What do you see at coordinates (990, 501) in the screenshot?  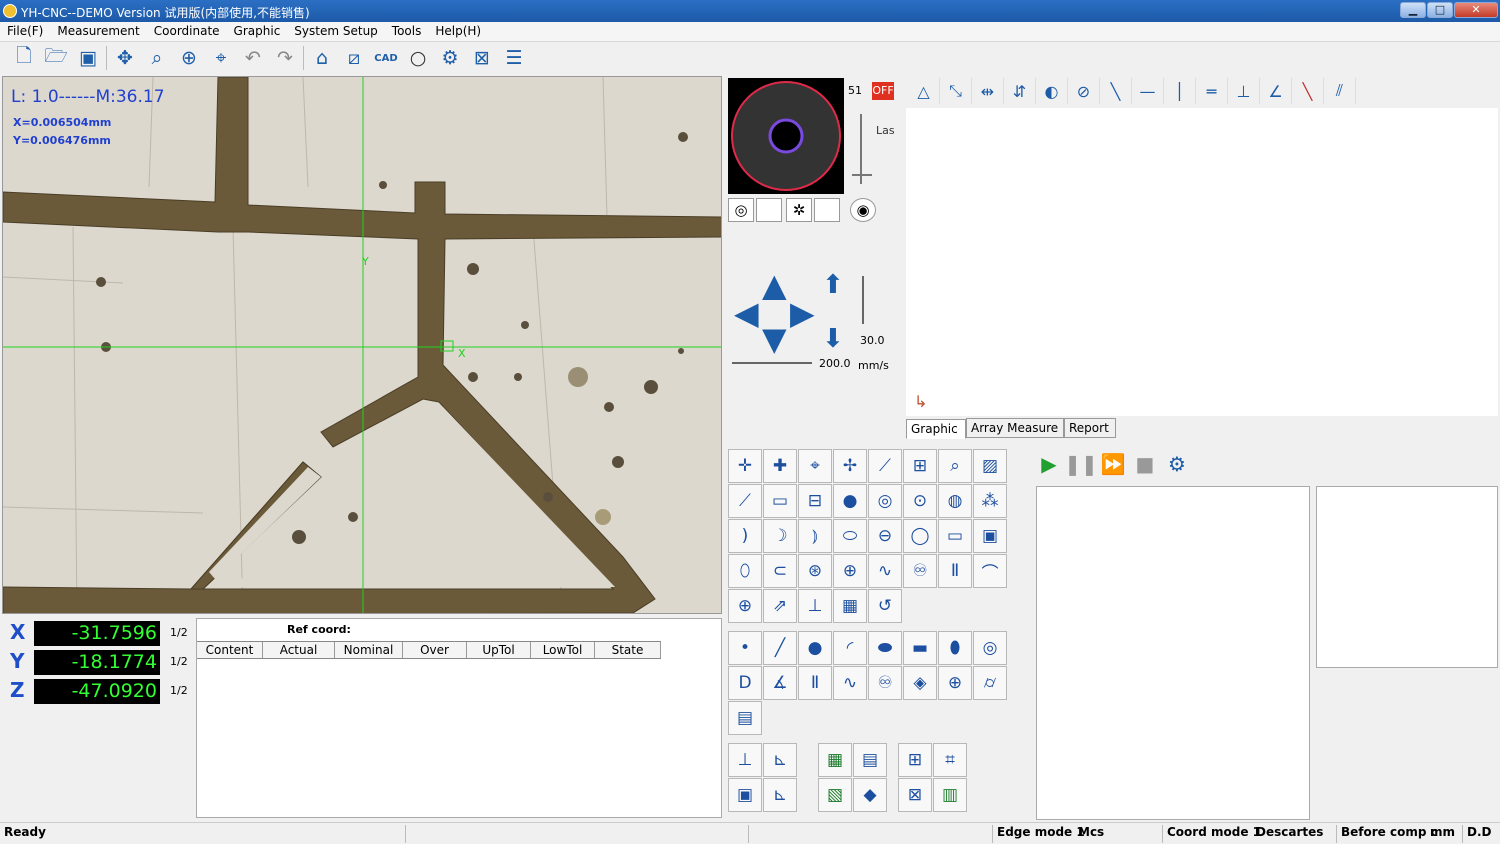 I see `multi-circle-icon: ⁂` at bounding box center [990, 501].